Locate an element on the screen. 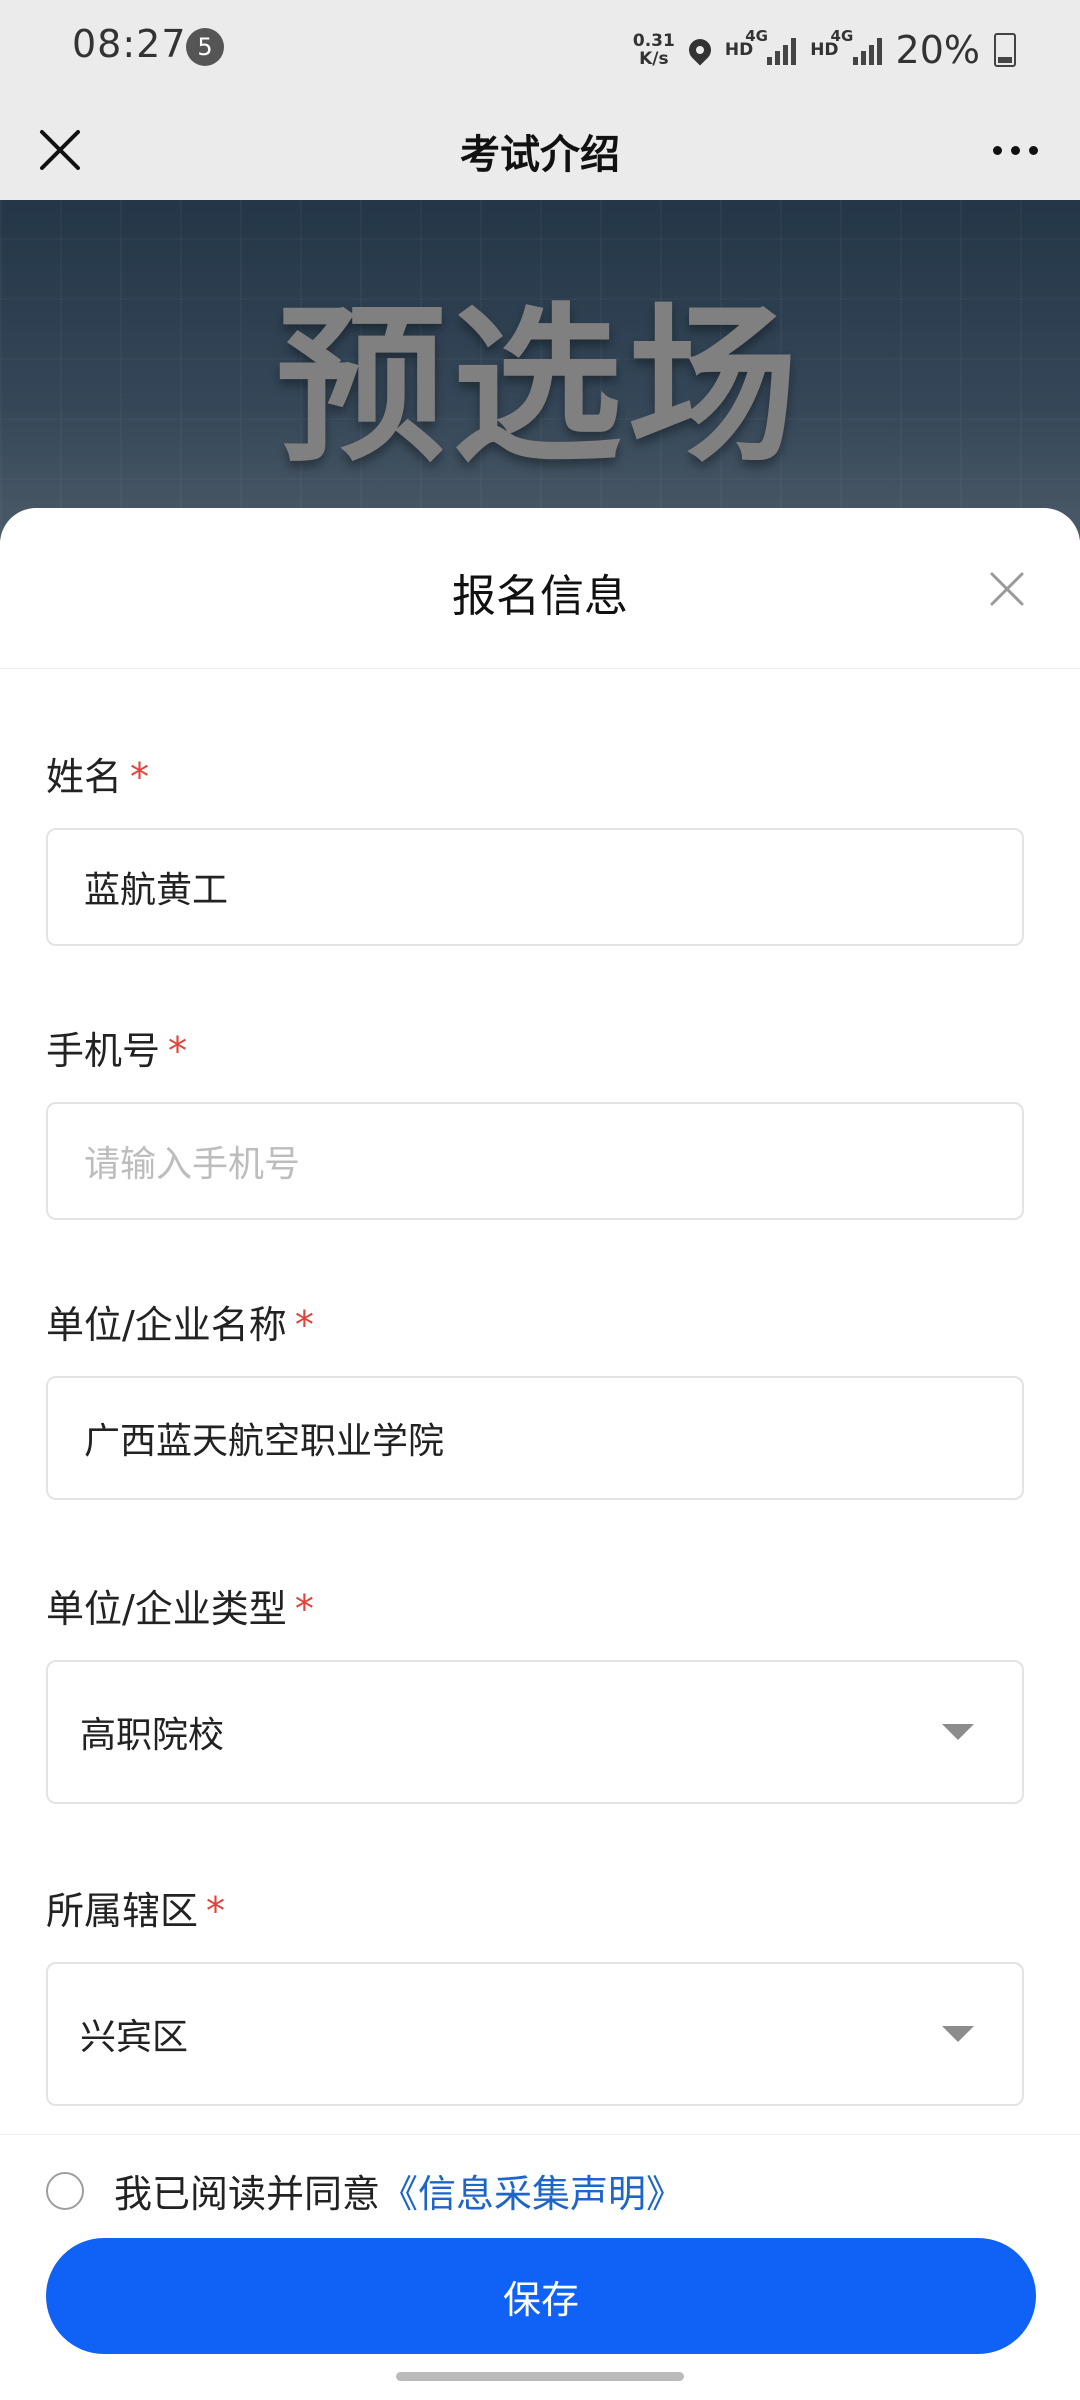 This screenshot has width=1080, height=2400. location-icon is located at coordinates (700, 50).